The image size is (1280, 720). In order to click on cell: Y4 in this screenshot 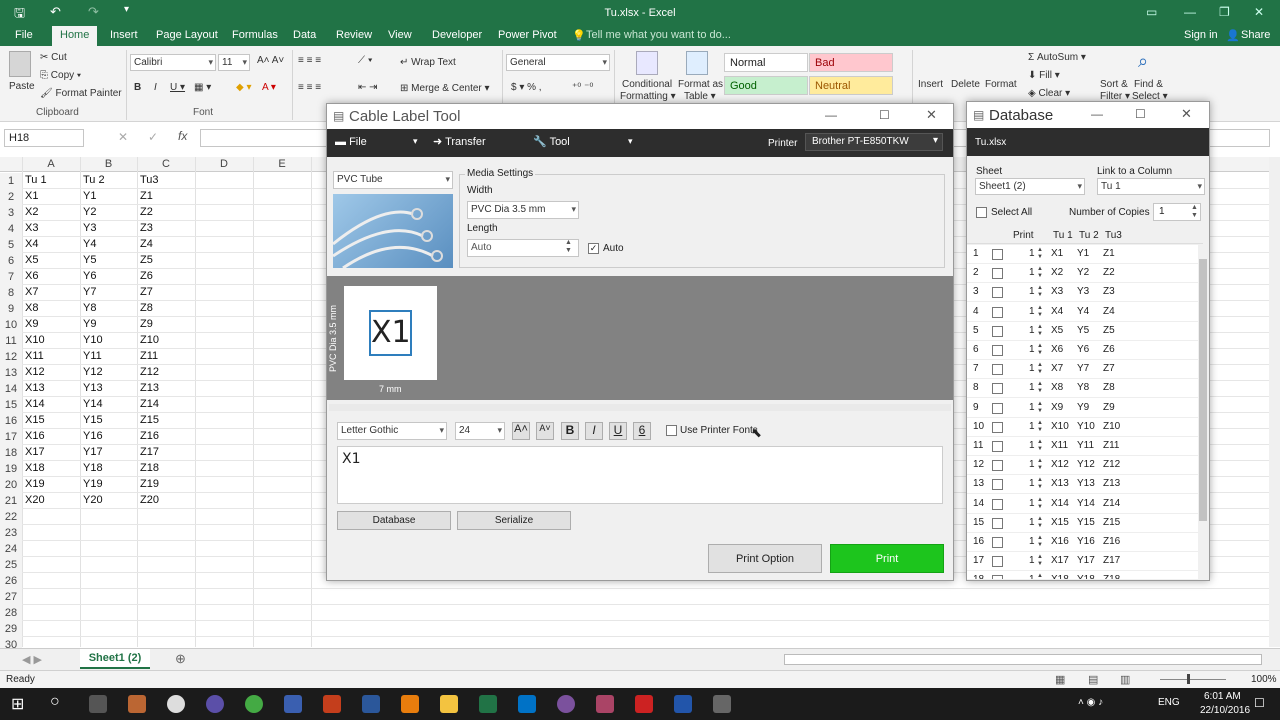, I will do `click(89, 244)`.